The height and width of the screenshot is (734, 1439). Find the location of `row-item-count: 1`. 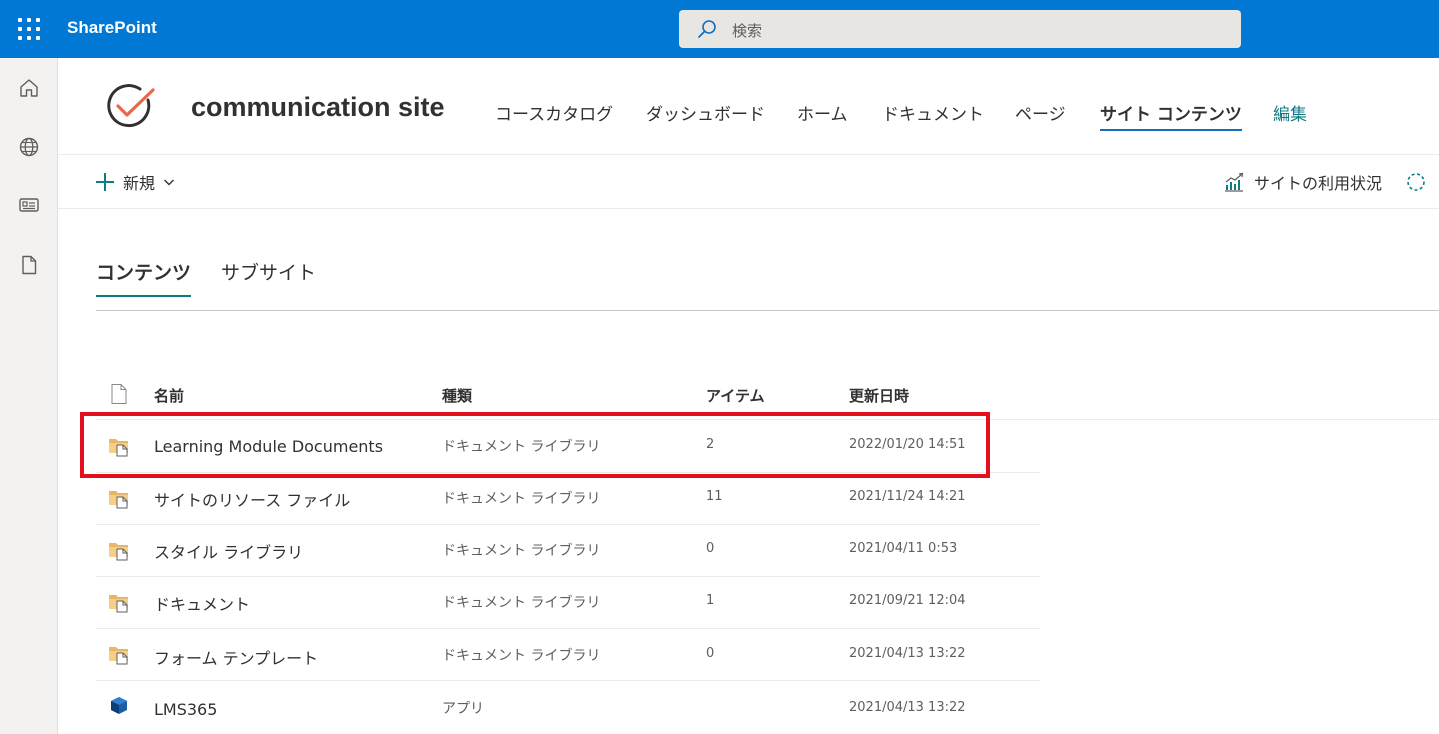

row-item-count: 1 is located at coordinates (710, 600).